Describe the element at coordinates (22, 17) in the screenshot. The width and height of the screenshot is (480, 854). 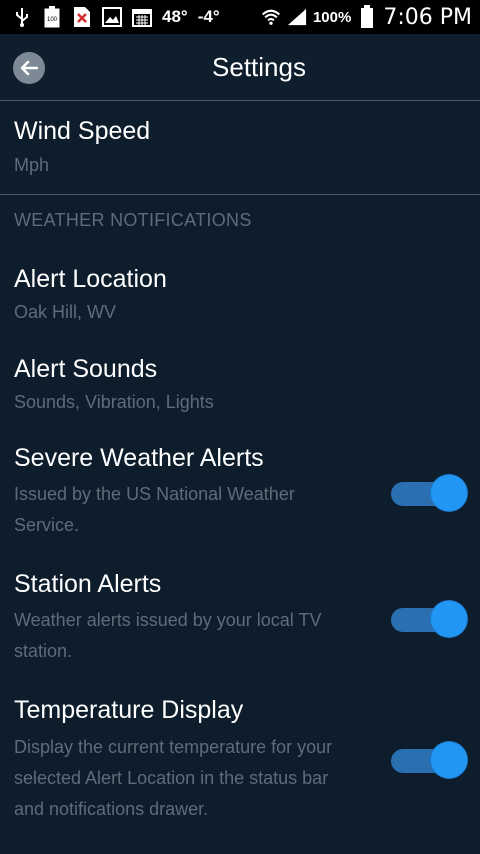
I see `usb-icon` at that location.